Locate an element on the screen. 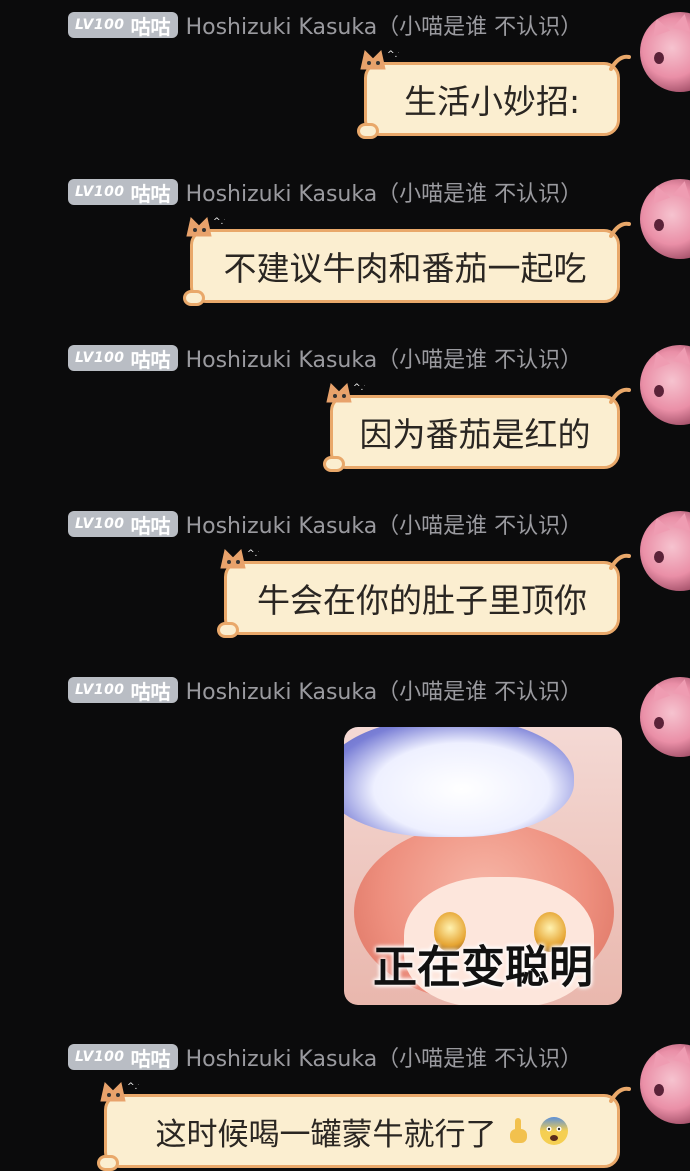 This screenshot has height=1171, width=690. message-bubble: ^.^ 因为番茄是红的 is located at coordinates (477, 427).